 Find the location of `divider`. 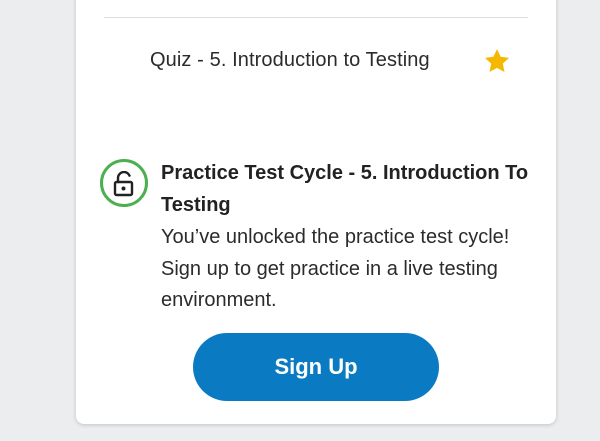

divider is located at coordinates (316, 17).